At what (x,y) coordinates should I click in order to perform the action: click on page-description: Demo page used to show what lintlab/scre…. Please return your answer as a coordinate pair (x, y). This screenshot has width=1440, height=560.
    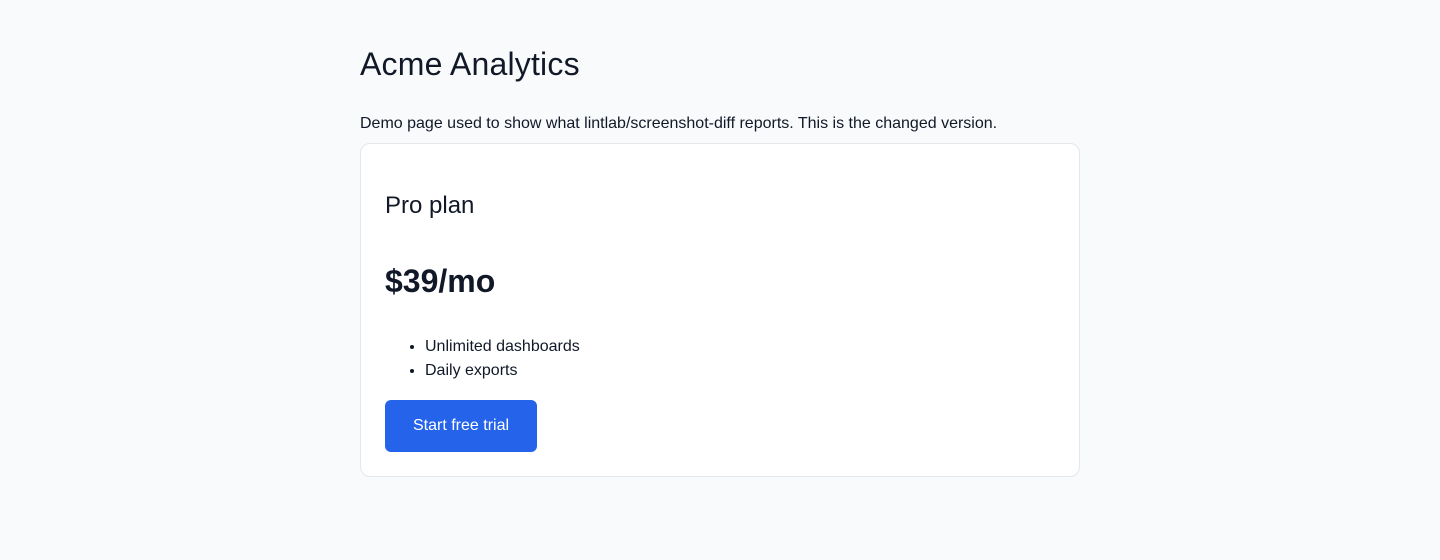
    Looking at the image, I should click on (679, 123).